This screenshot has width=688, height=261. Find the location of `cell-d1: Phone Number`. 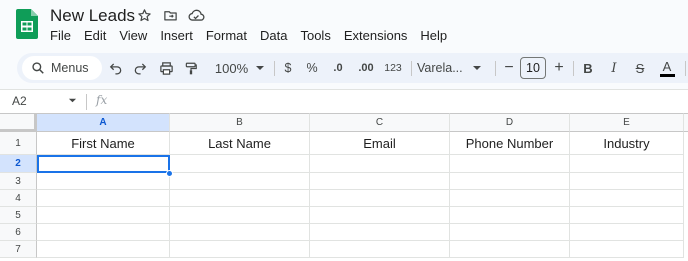

cell-d1: Phone Number is located at coordinates (510, 143).